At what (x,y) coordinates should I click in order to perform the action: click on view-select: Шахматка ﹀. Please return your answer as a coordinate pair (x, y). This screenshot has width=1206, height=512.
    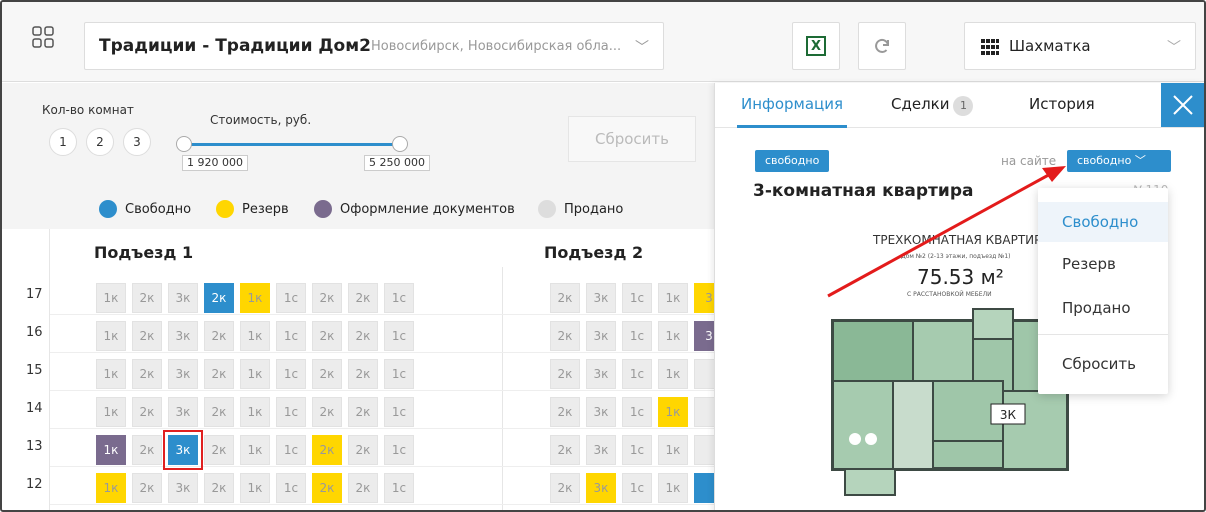
    Looking at the image, I should click on (1080, 46).